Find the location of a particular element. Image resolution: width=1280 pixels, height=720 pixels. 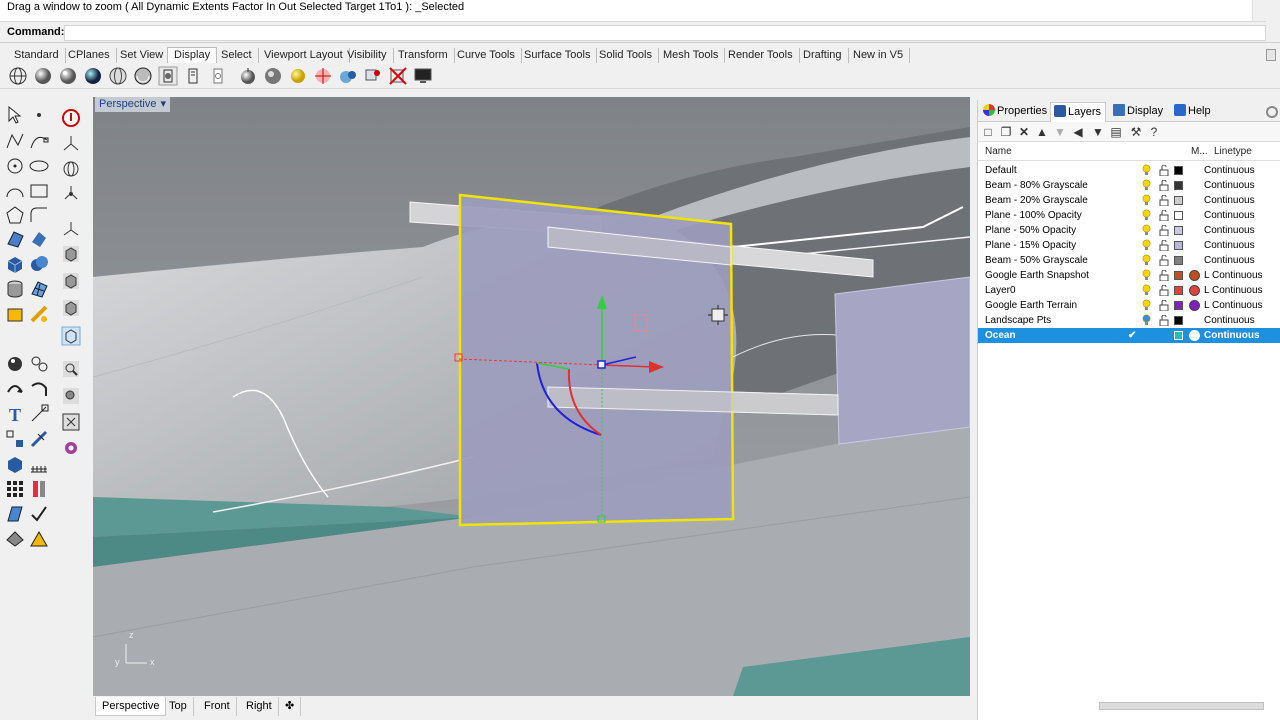

command-input is located at coordinates (665, 33).